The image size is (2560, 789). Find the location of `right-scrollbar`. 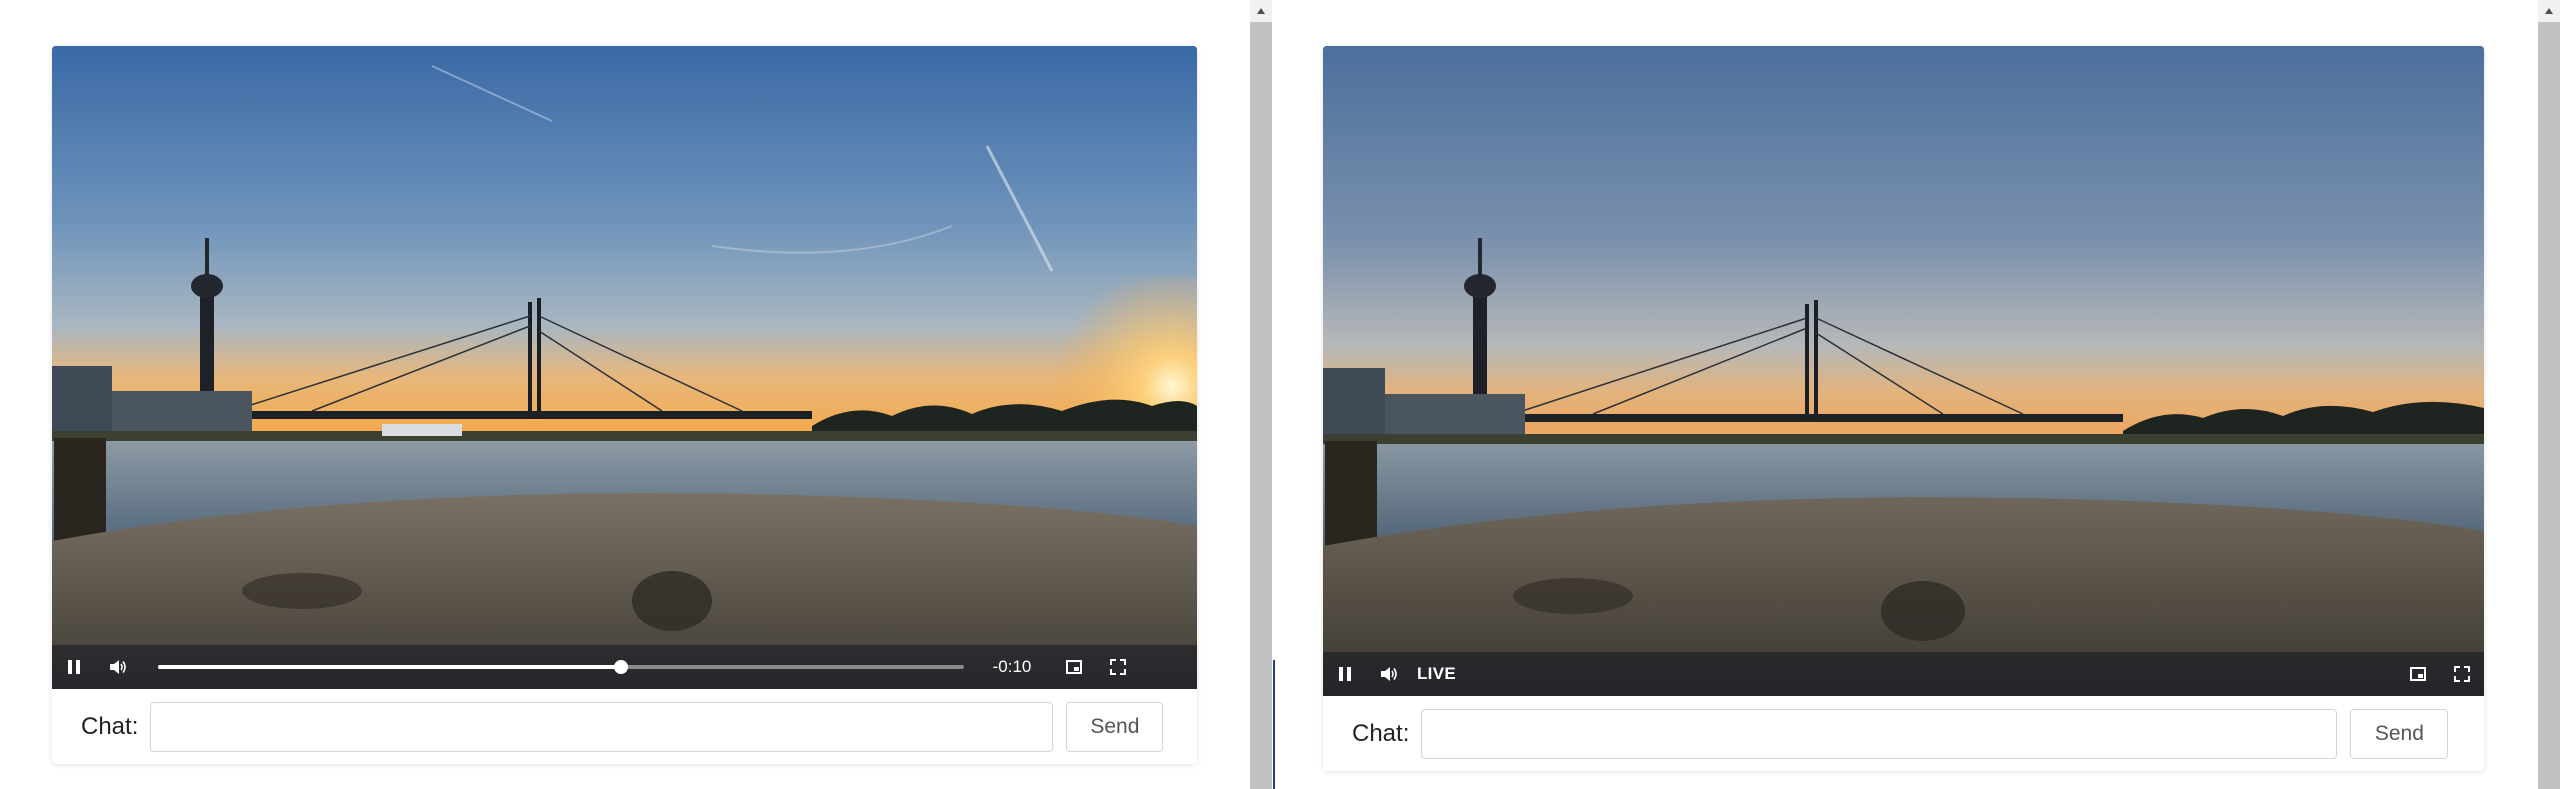

right-scrollbar is located at coordinates (2549, 394).